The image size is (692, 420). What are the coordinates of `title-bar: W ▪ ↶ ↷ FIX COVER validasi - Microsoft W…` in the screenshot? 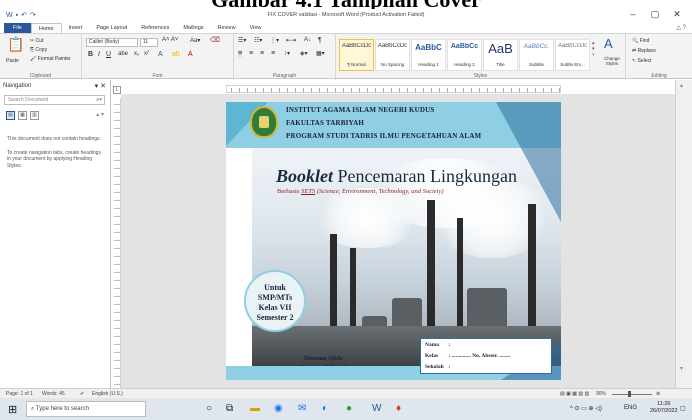 It's located at (346, 16).